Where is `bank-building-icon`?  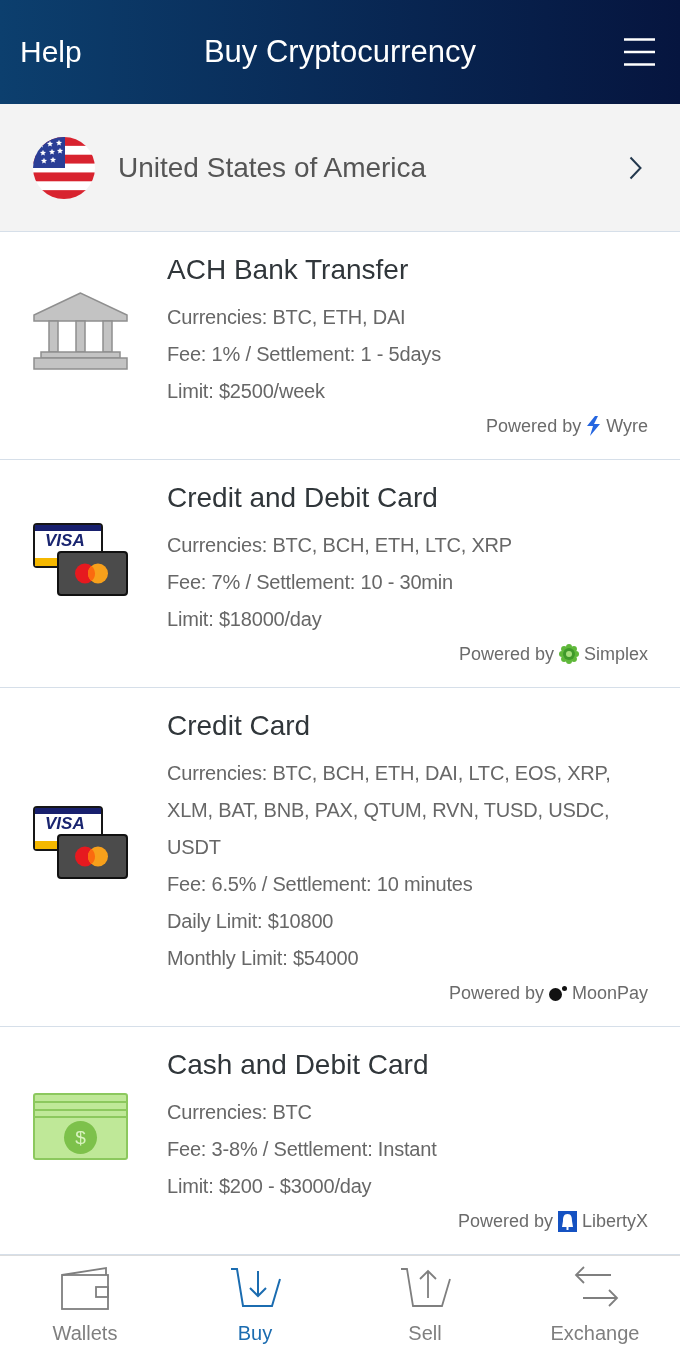 bank-building-icon is located at coordinates (80, 331).